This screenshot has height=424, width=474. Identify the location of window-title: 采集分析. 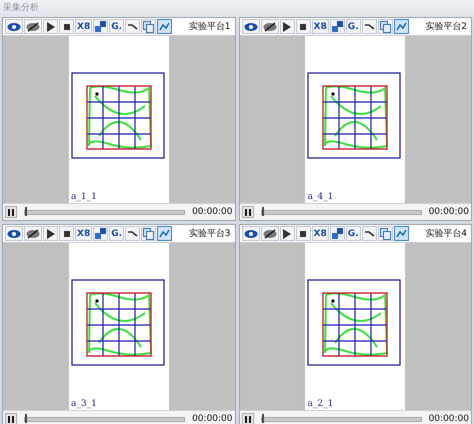
(21, 8).